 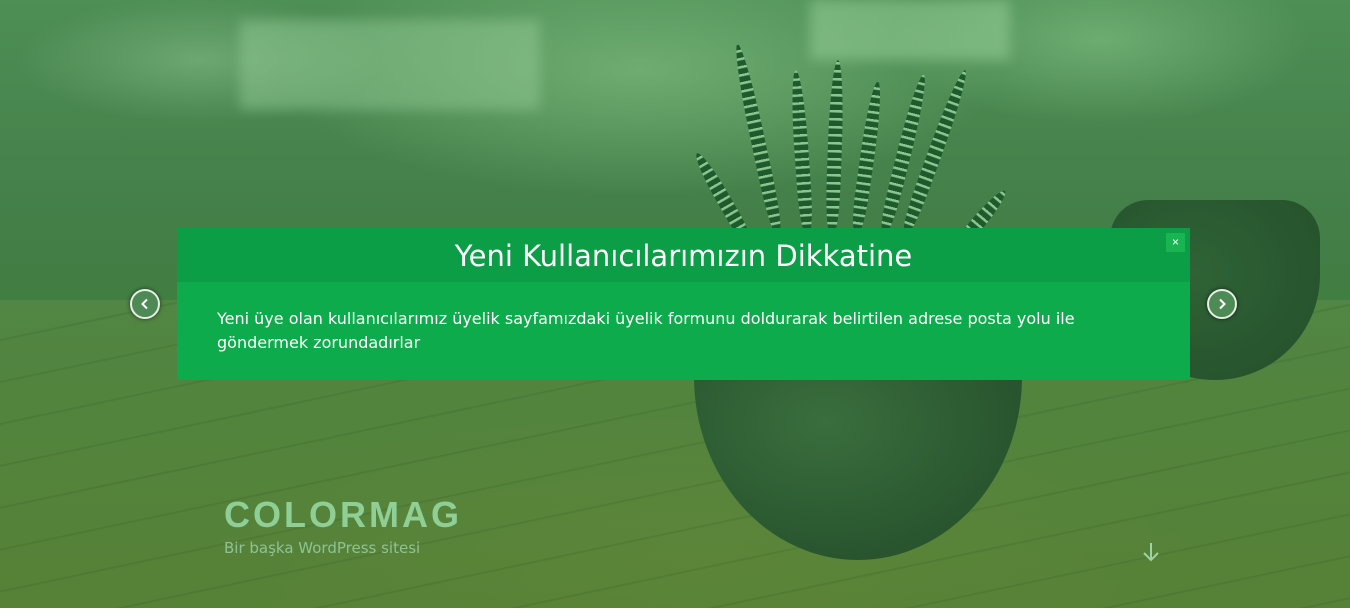 I want to click on slider-prev-button, so click(x=145, y=304).